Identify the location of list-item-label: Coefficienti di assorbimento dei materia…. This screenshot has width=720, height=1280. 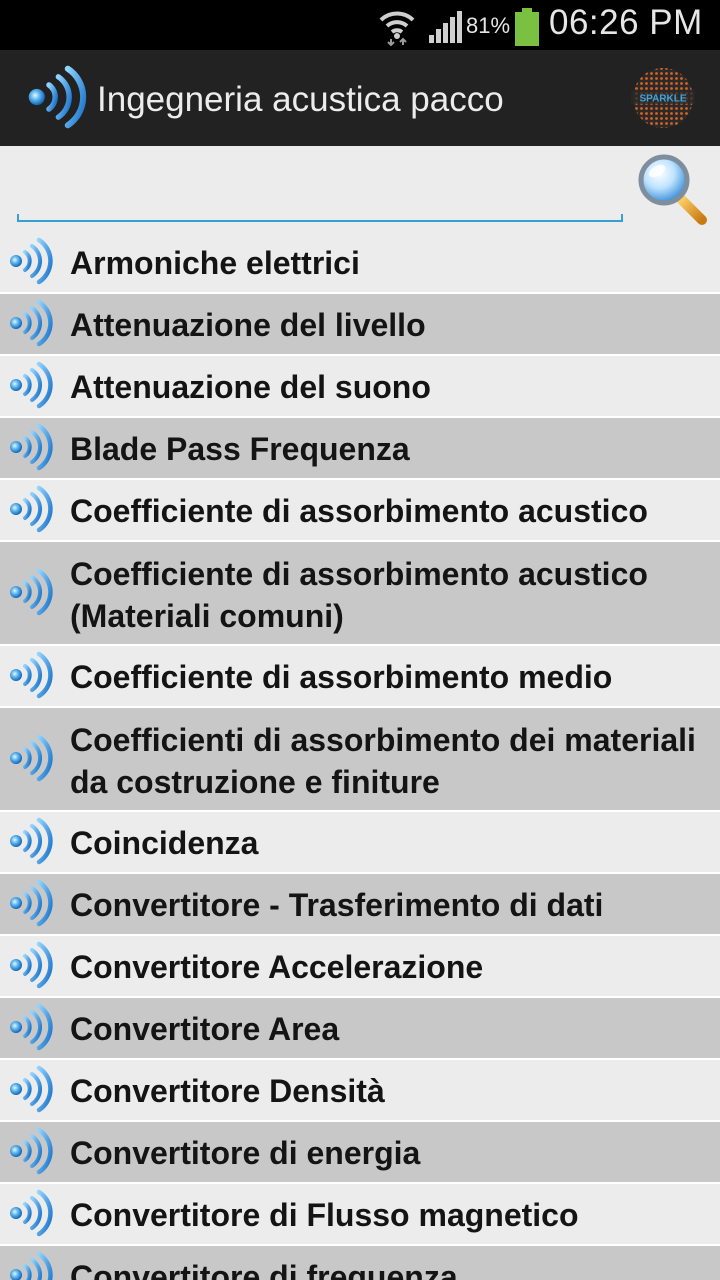
(383, 761).